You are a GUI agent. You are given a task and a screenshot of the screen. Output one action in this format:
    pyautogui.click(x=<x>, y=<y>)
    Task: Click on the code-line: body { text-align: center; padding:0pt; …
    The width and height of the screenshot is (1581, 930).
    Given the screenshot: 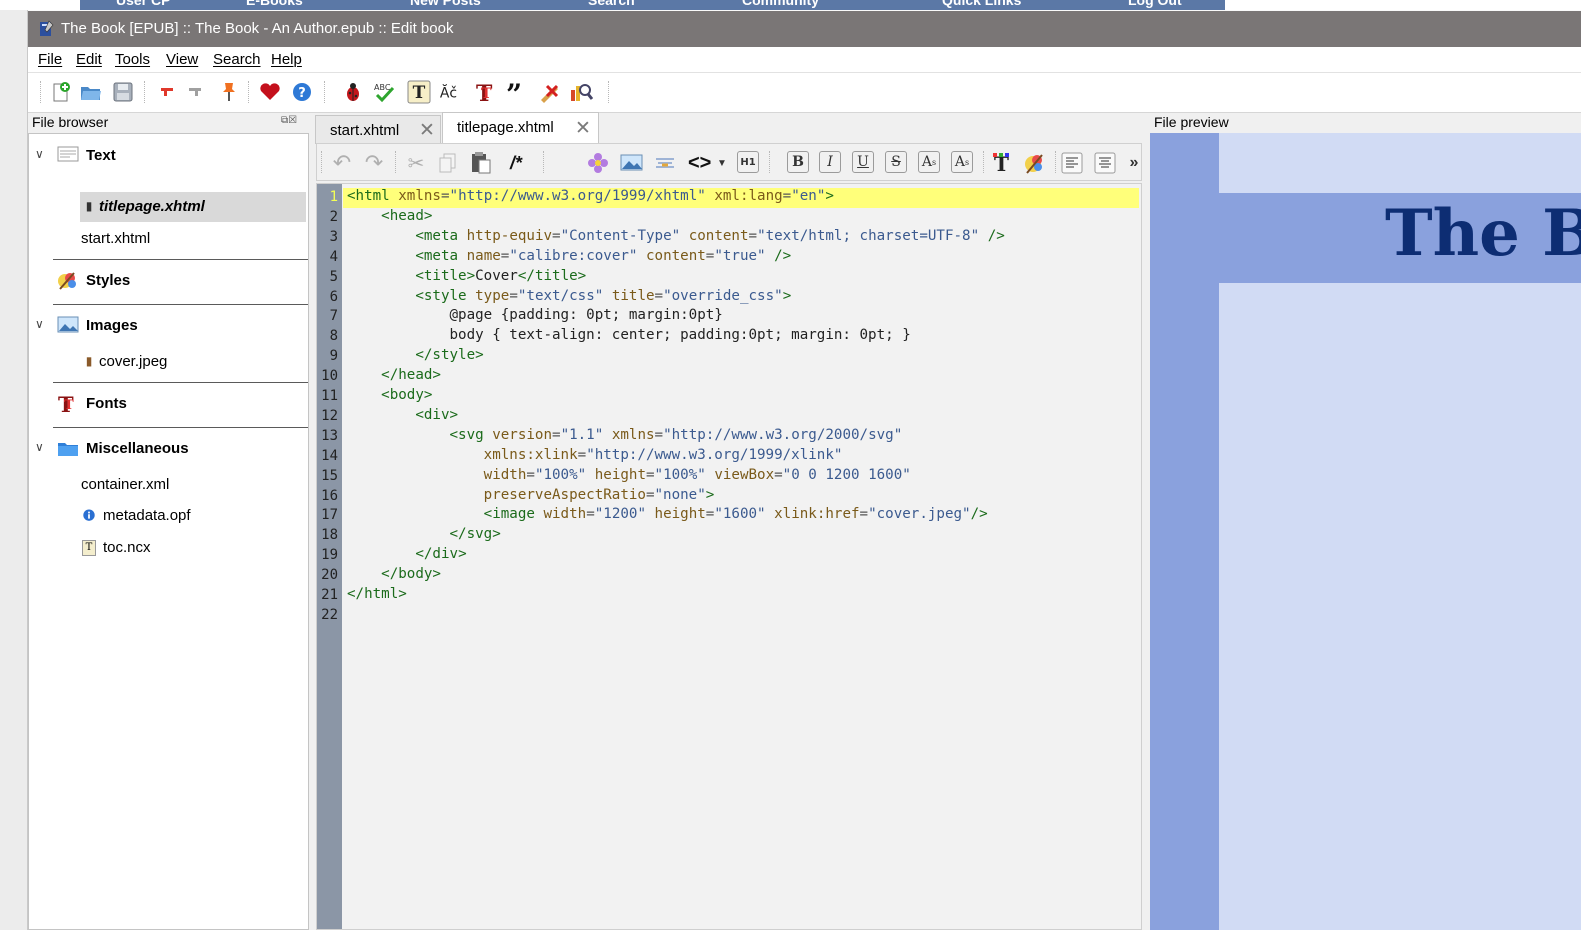 What is the action you would take?
    pyautogui.click(x=628, y=335)
    